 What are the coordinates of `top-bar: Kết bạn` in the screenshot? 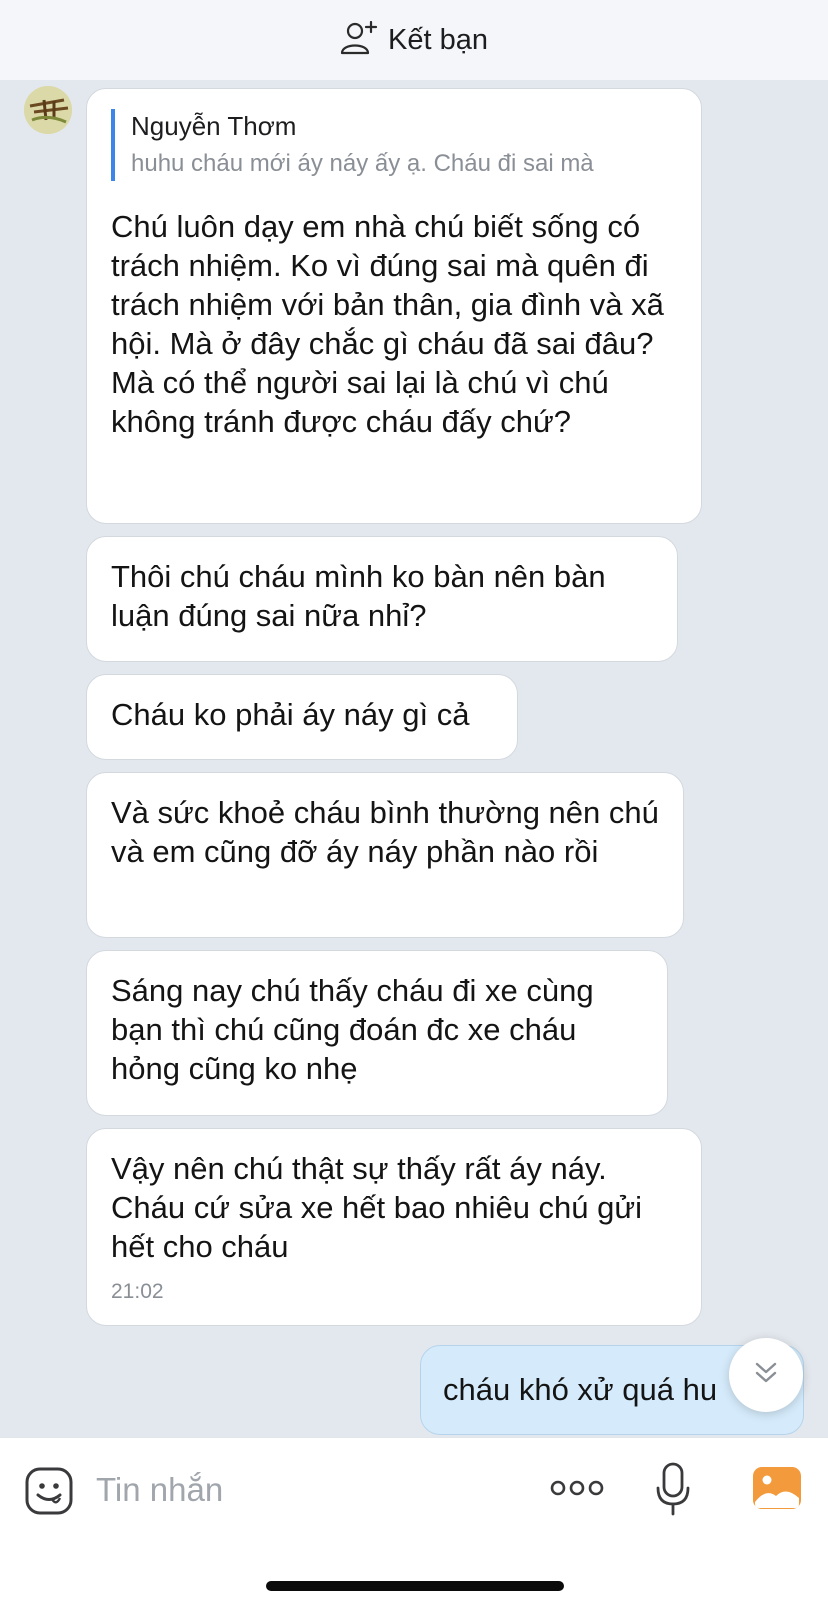 It's located at (414, 40).